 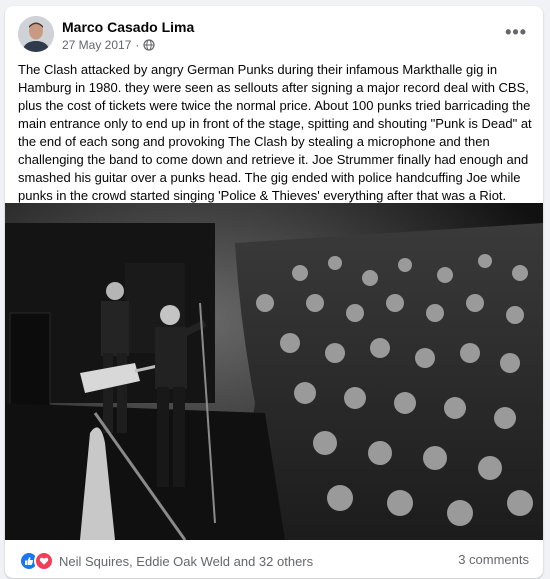 What do you see at coordinates (149, 45) in the screenshot?
I see `globe-icon` at bounding box center [149, 45].